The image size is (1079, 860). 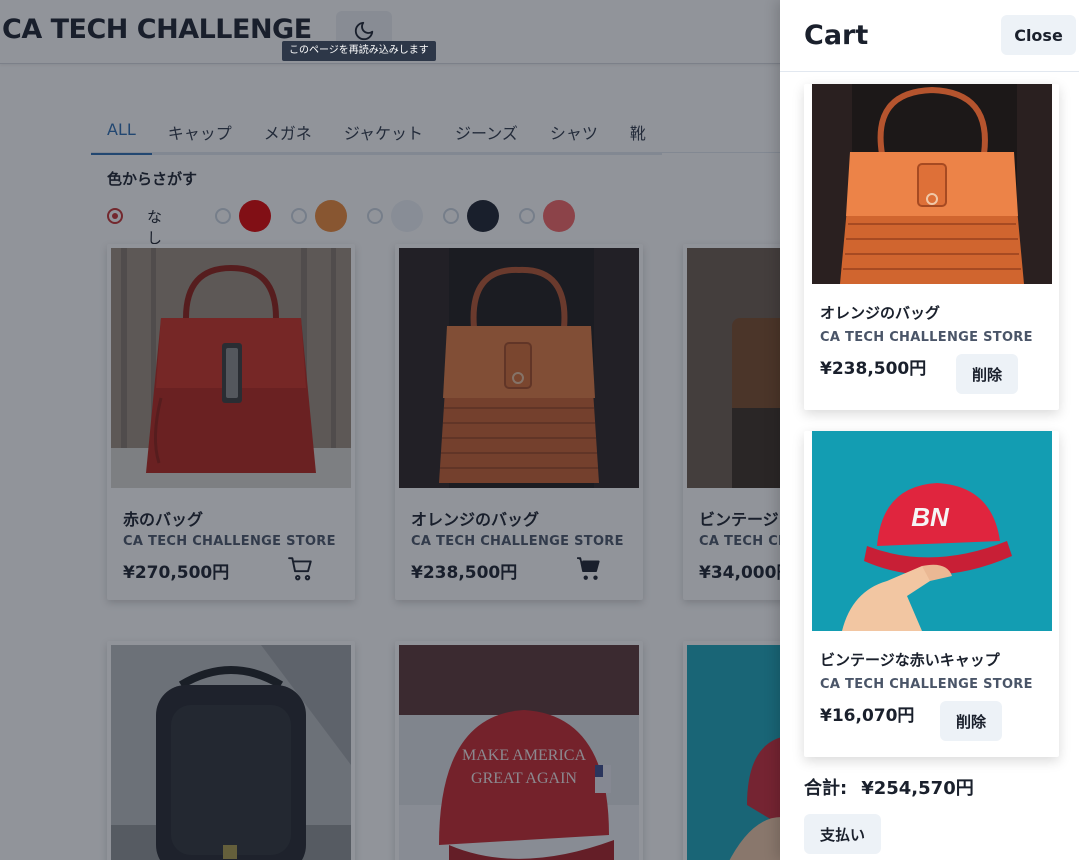 I want to click on cart-item-name: オレンジのバッグ, so click(x=880, y=313).